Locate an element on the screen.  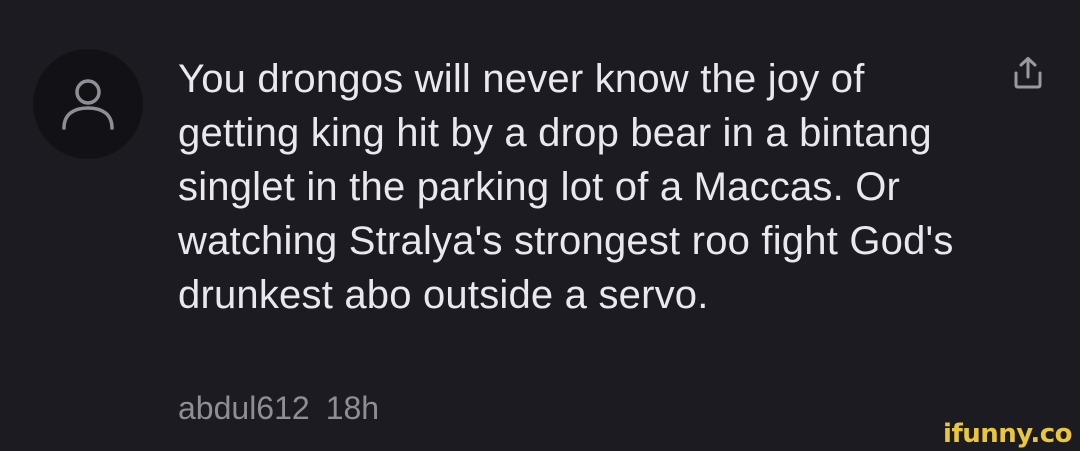
share-upload-icon is located at coordinates (1028, 73).